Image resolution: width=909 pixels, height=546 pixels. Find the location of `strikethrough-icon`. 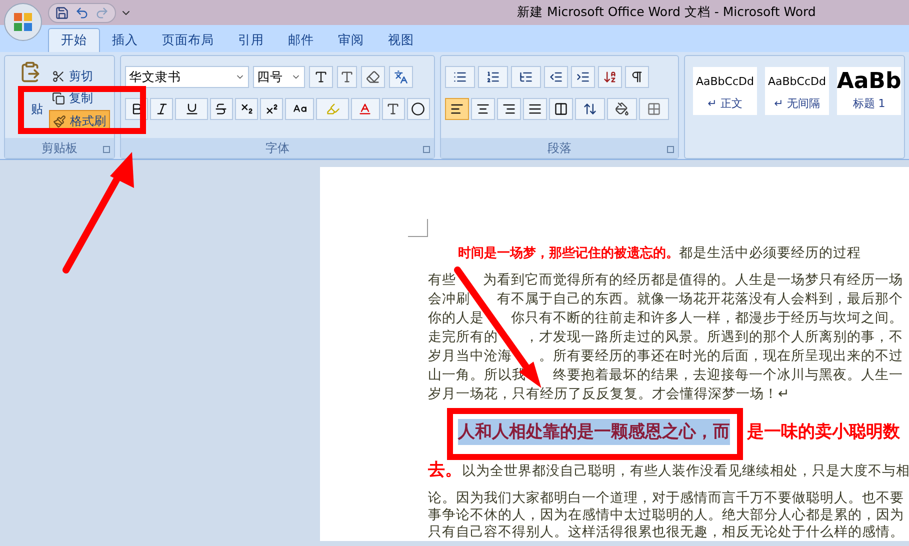

strikethrough-icon is located at coordinates (221, 109).